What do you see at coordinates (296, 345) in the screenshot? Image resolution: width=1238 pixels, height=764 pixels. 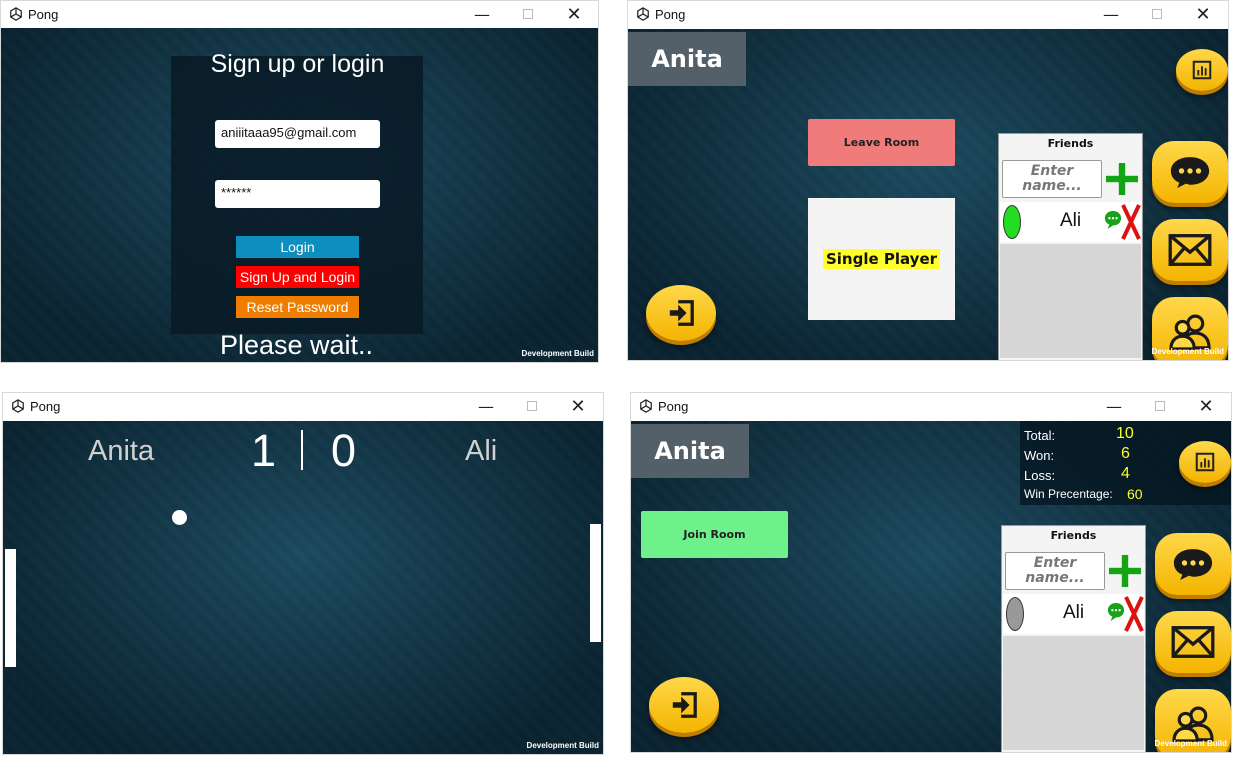 I see `status-text: Please wait..` at bounding box center [296, 345].